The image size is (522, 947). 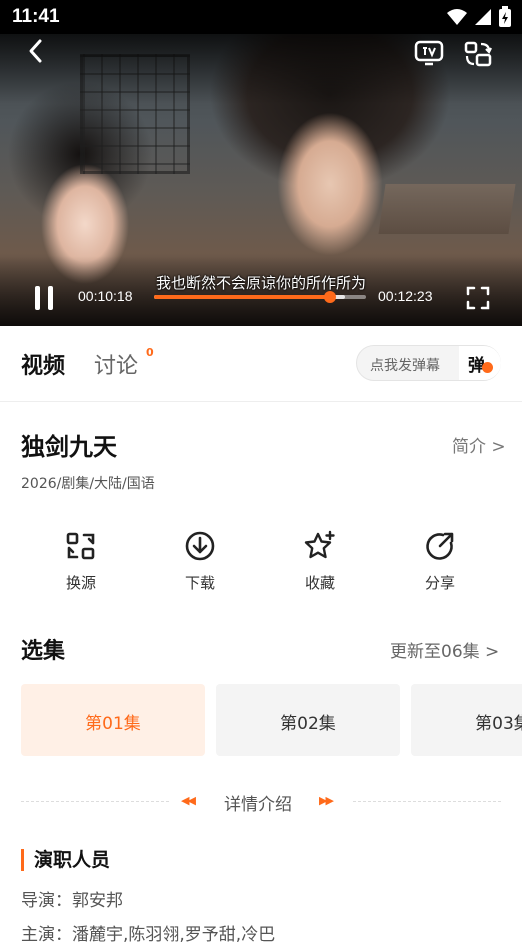 I want to click on status-bar: 11:41, so click(x=261, y=17).